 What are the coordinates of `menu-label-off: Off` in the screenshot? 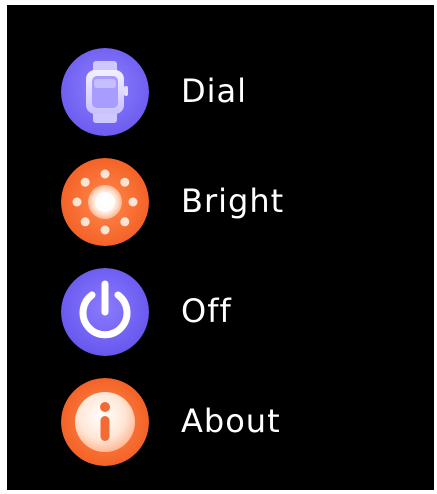 It's located at (206, 311).